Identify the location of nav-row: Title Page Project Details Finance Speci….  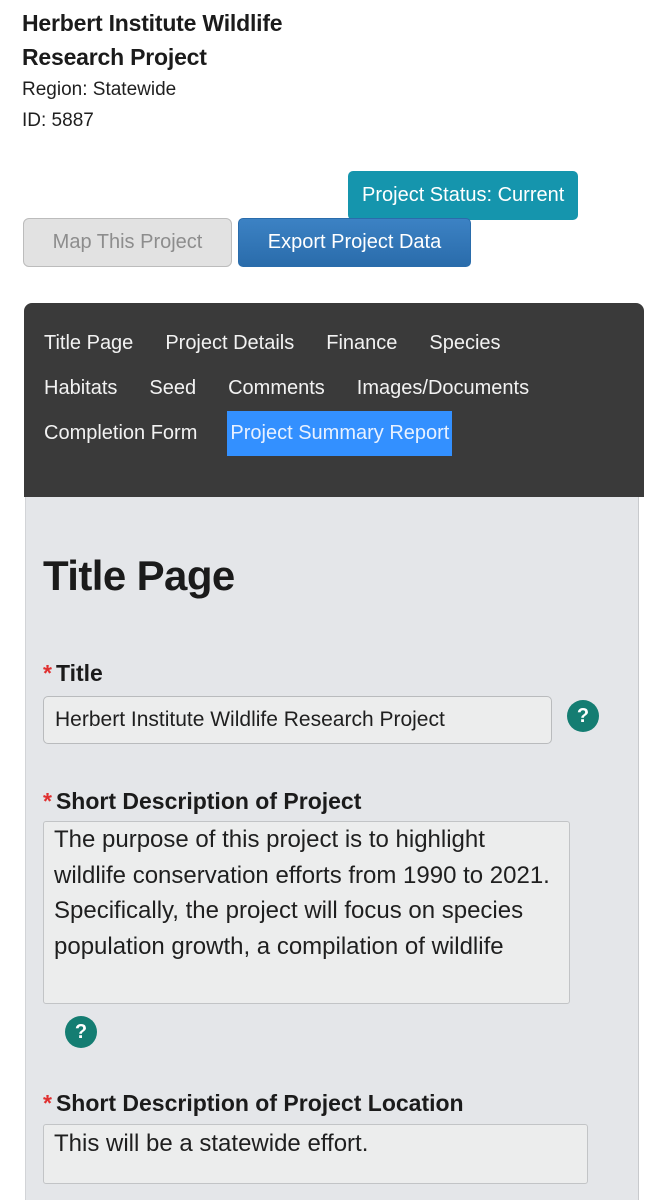
(334, 388).